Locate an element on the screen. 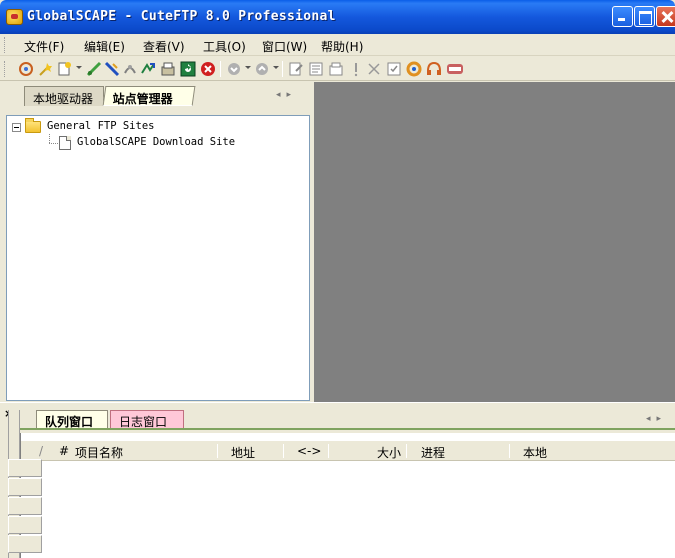 This screenshot has height=558, width=675. connect-icon is located at coordinates (94, 69).